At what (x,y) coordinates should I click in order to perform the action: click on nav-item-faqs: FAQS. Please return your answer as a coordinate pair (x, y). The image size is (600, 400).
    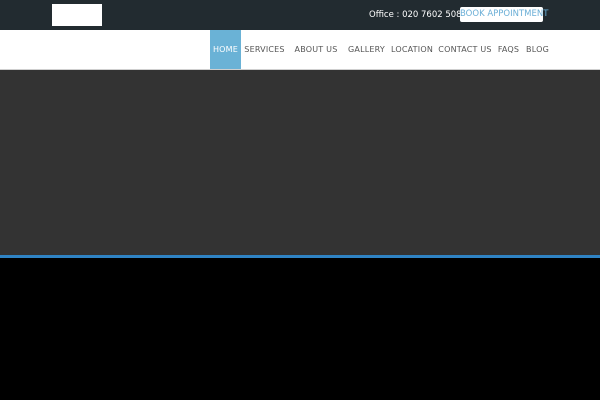
    Looking at the image, I should click on (508, 49).